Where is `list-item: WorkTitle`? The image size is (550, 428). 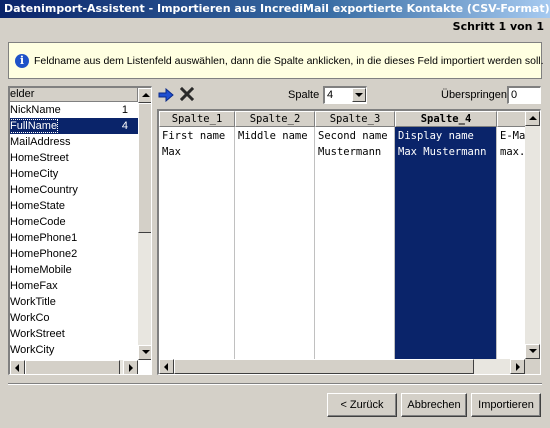 list-item: WorkTitle is located at coordinates (74, 302).